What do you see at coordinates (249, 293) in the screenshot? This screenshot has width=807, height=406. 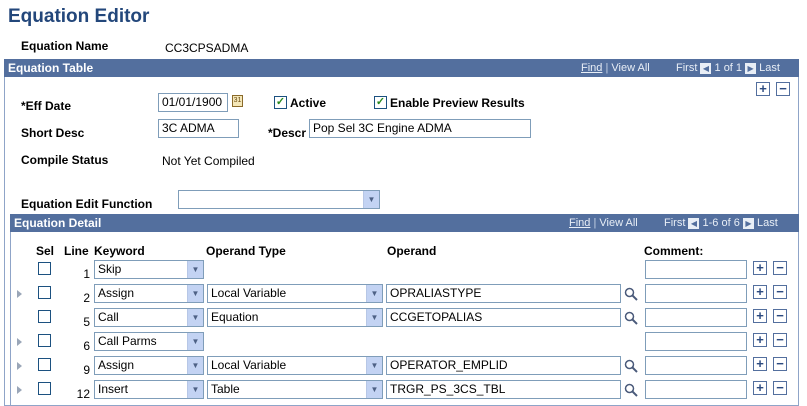 I see `operand-type-value: Local Variable` at bounding box center [249, 293].